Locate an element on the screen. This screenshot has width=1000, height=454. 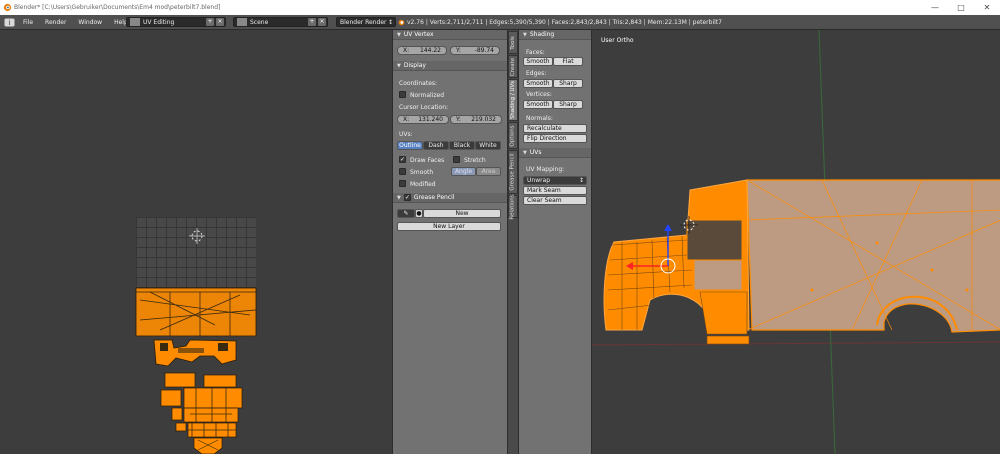
edges-sharp-button: Sharp is located at coordinates (568, 83).